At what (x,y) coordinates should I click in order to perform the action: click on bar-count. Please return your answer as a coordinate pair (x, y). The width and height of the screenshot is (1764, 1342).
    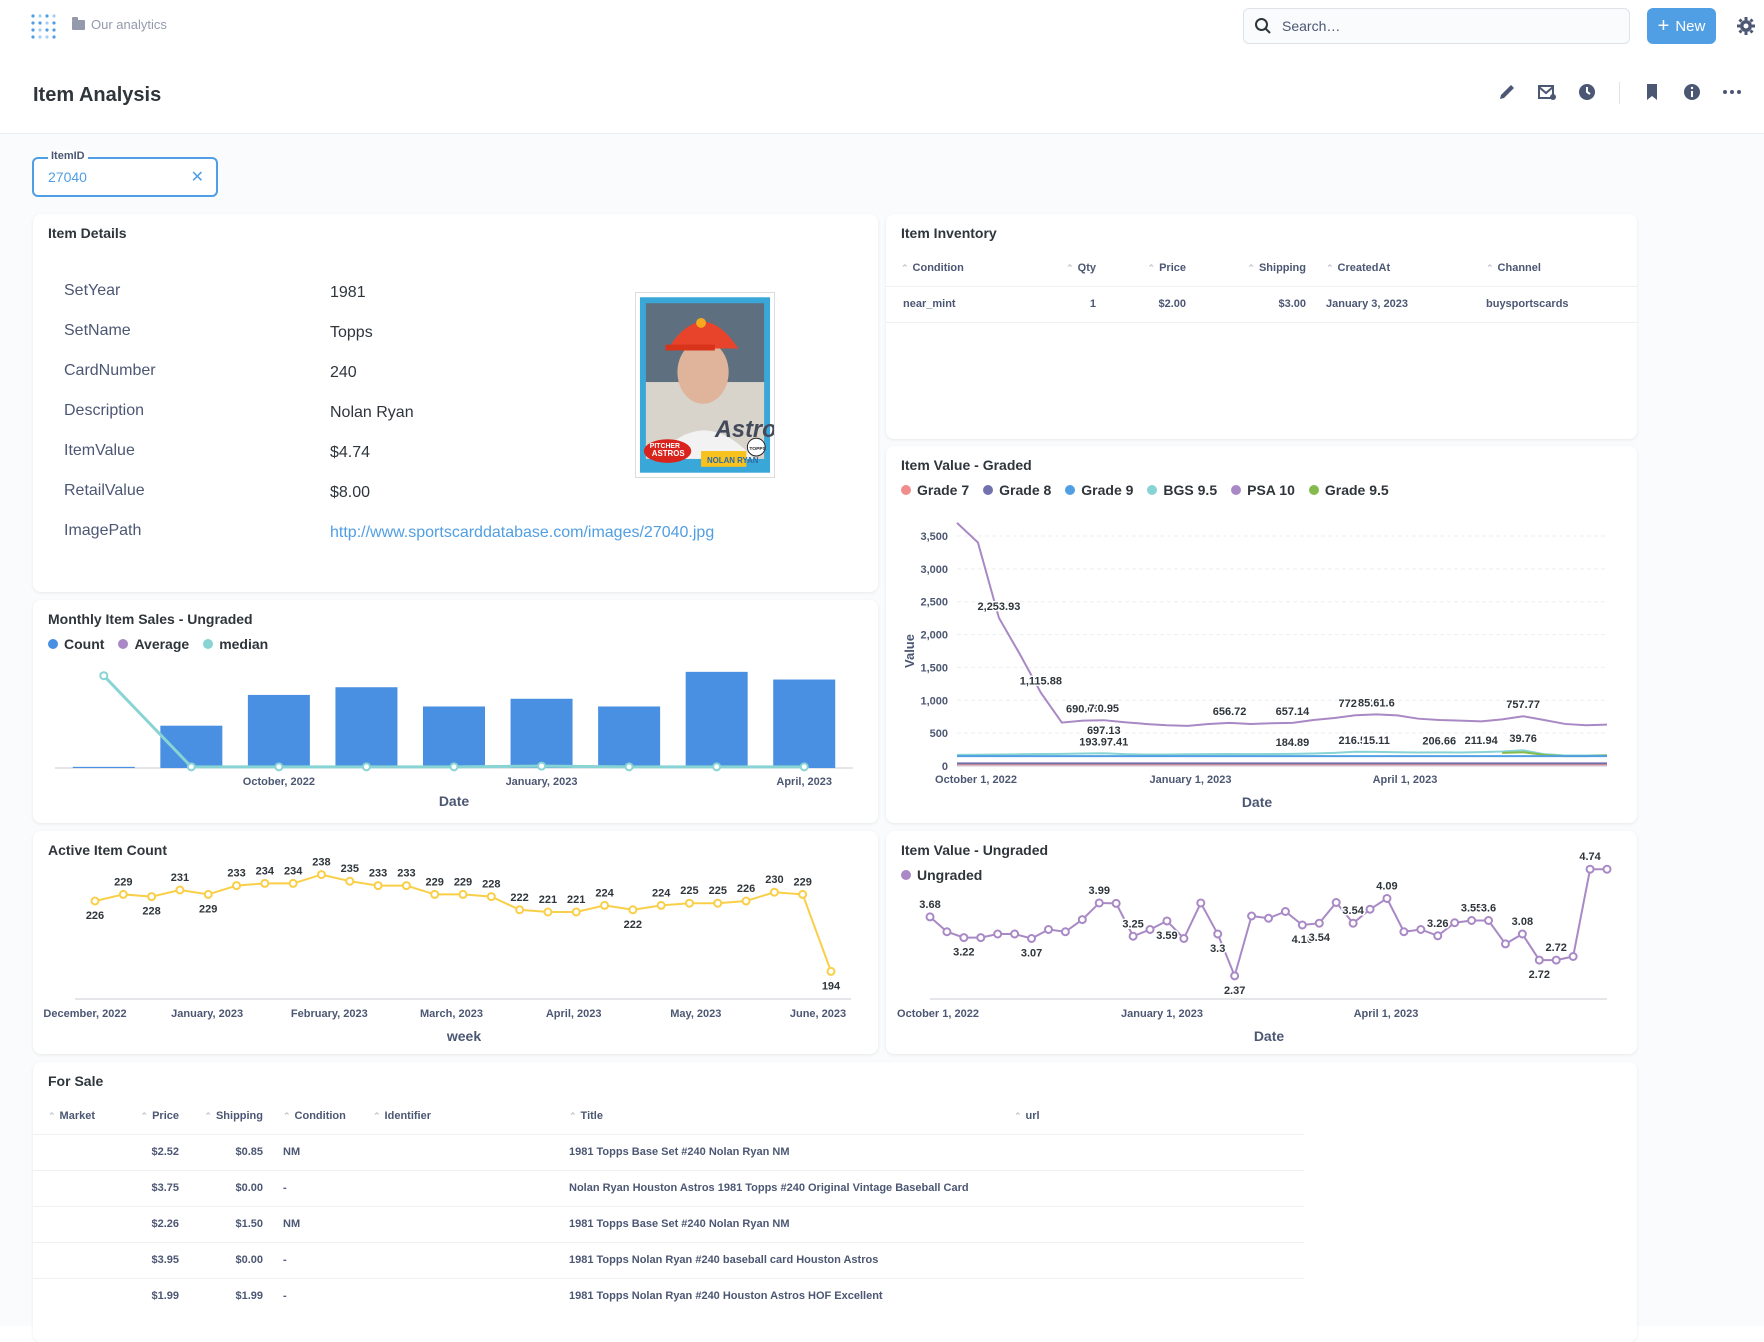
    Looking at the image, I should click on (278, 731).